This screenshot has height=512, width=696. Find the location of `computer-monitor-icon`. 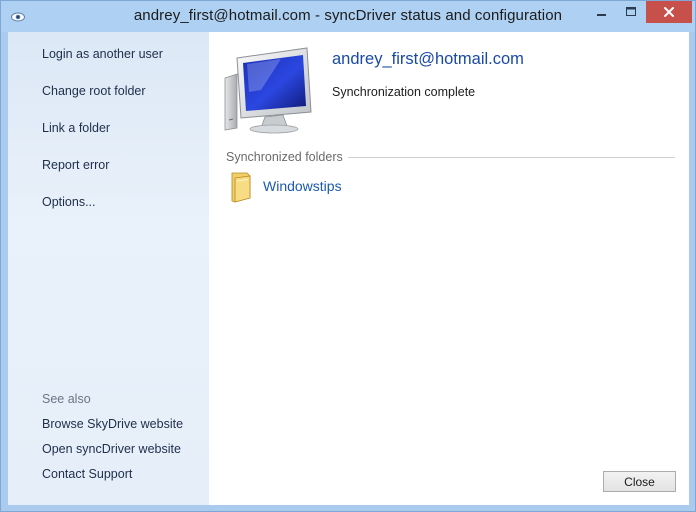

computer-monitor-icon is located at coordinates (269, 90).